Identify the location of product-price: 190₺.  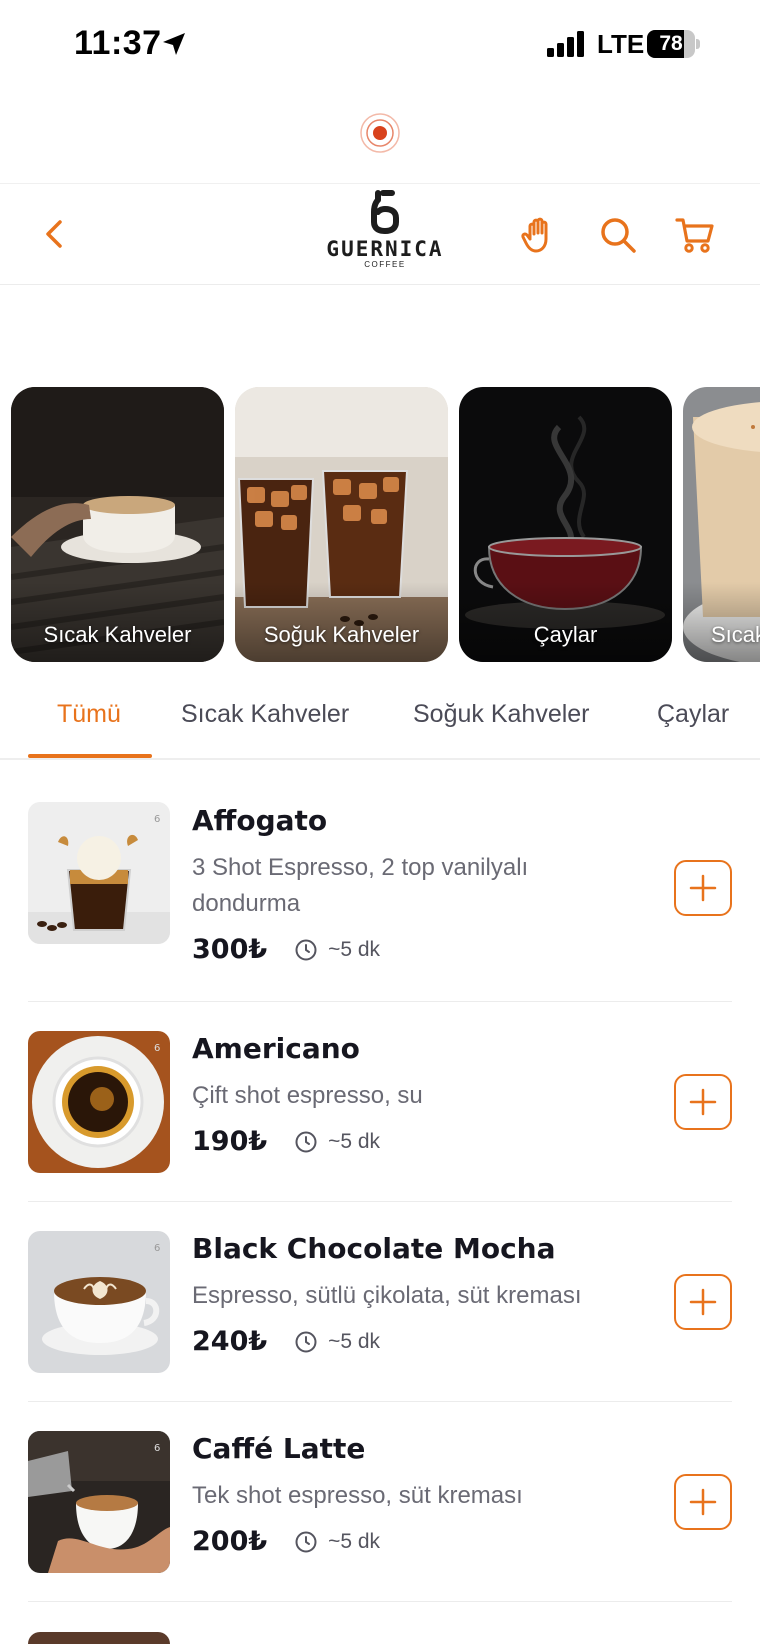
(230, 1141).